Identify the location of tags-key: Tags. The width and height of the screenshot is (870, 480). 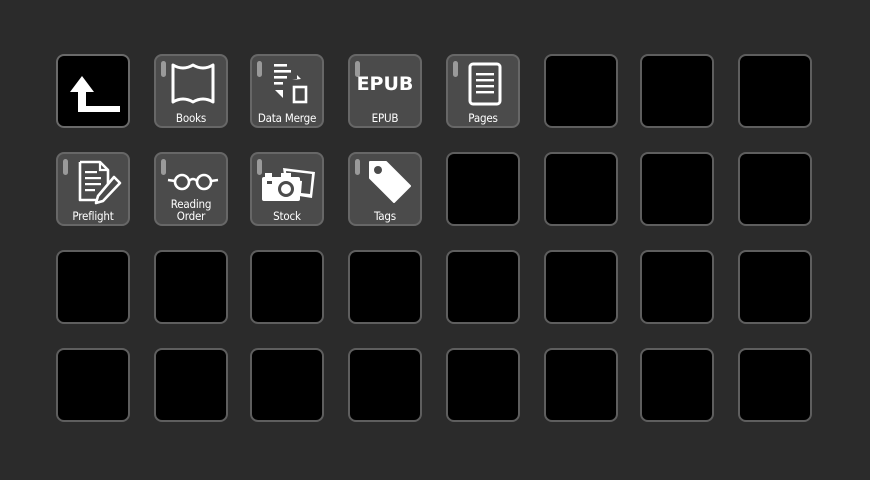
(385, 189).